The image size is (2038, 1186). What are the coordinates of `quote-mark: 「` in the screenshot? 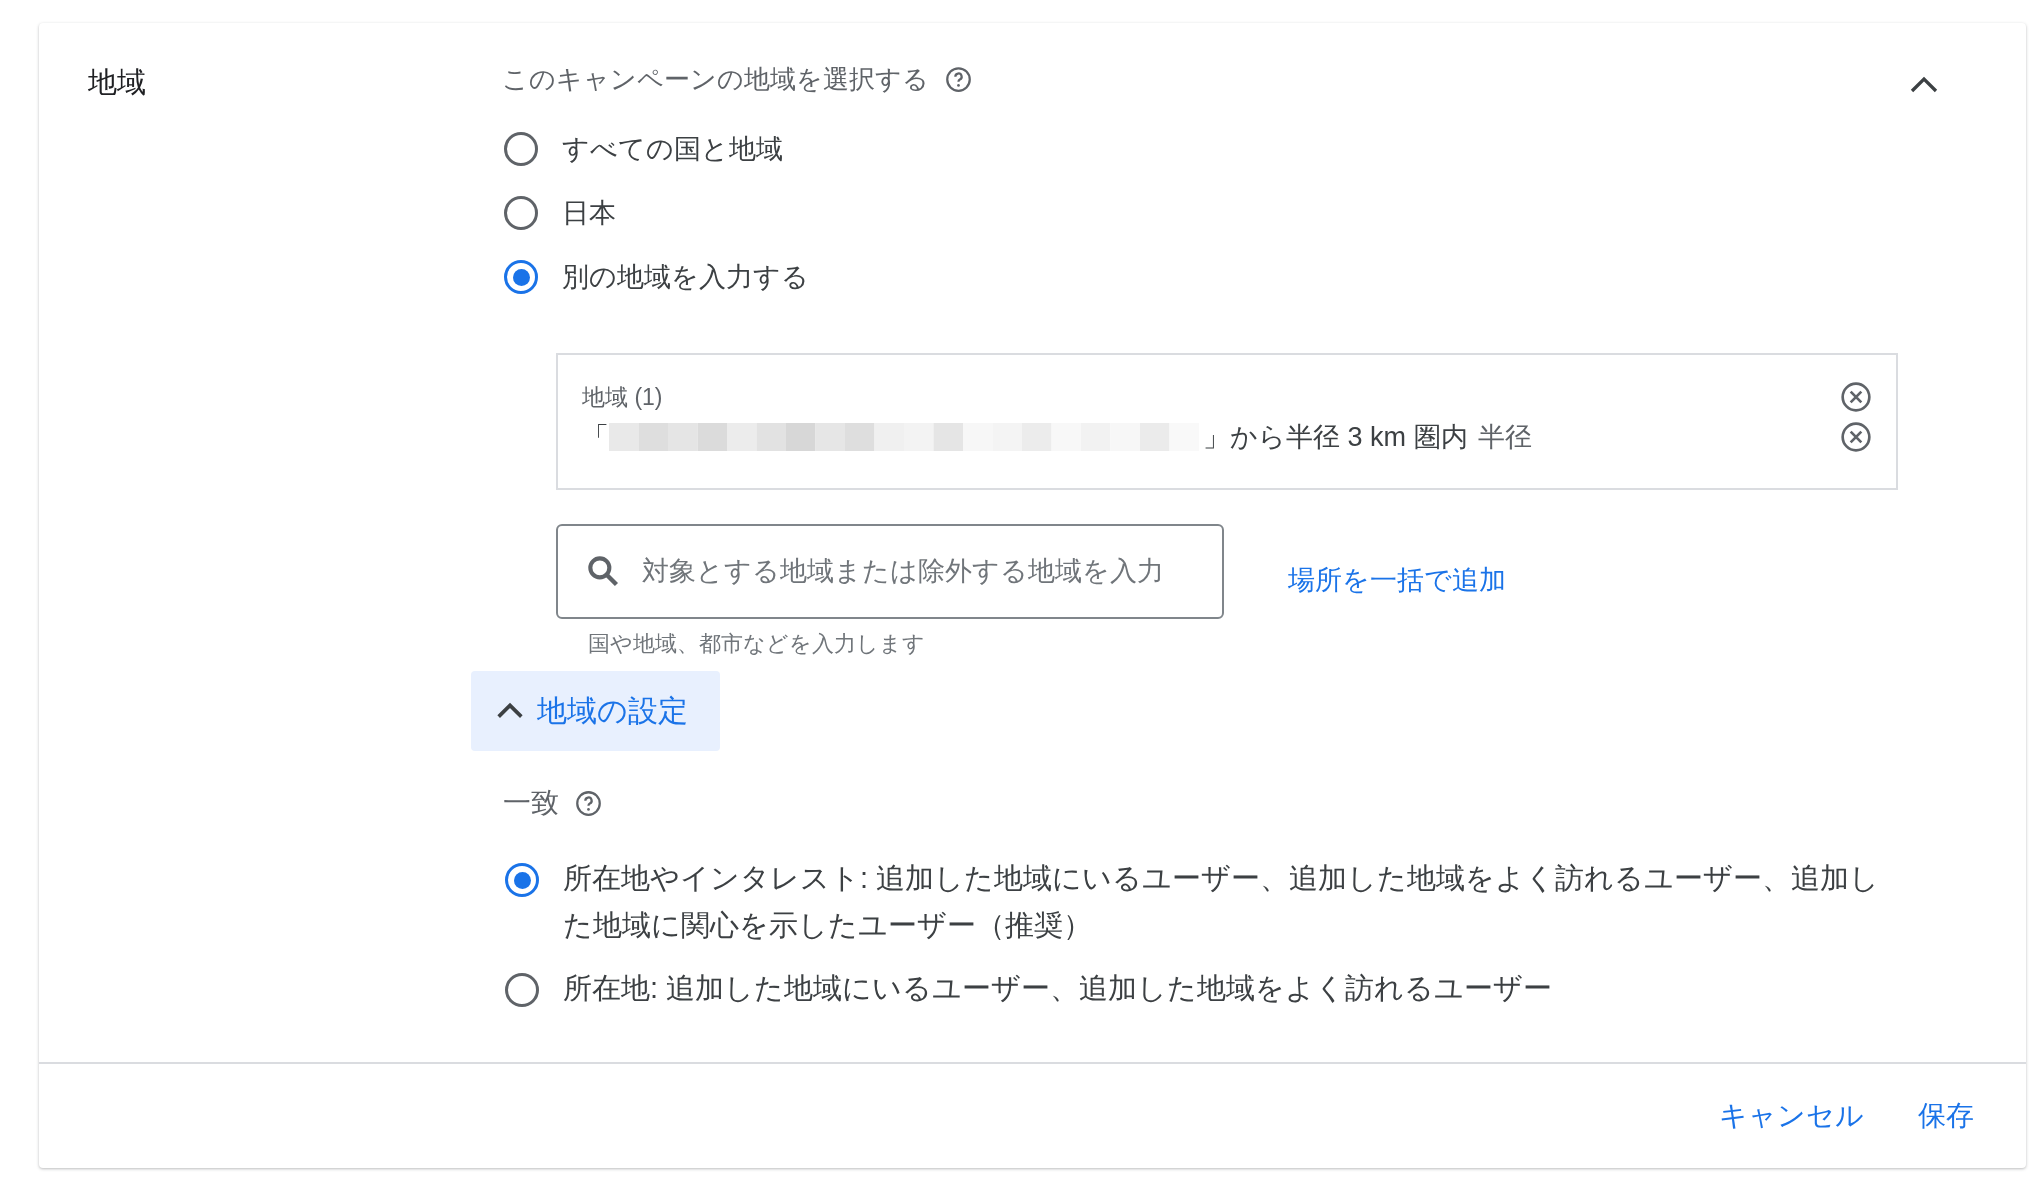 It's located at (595, 437).